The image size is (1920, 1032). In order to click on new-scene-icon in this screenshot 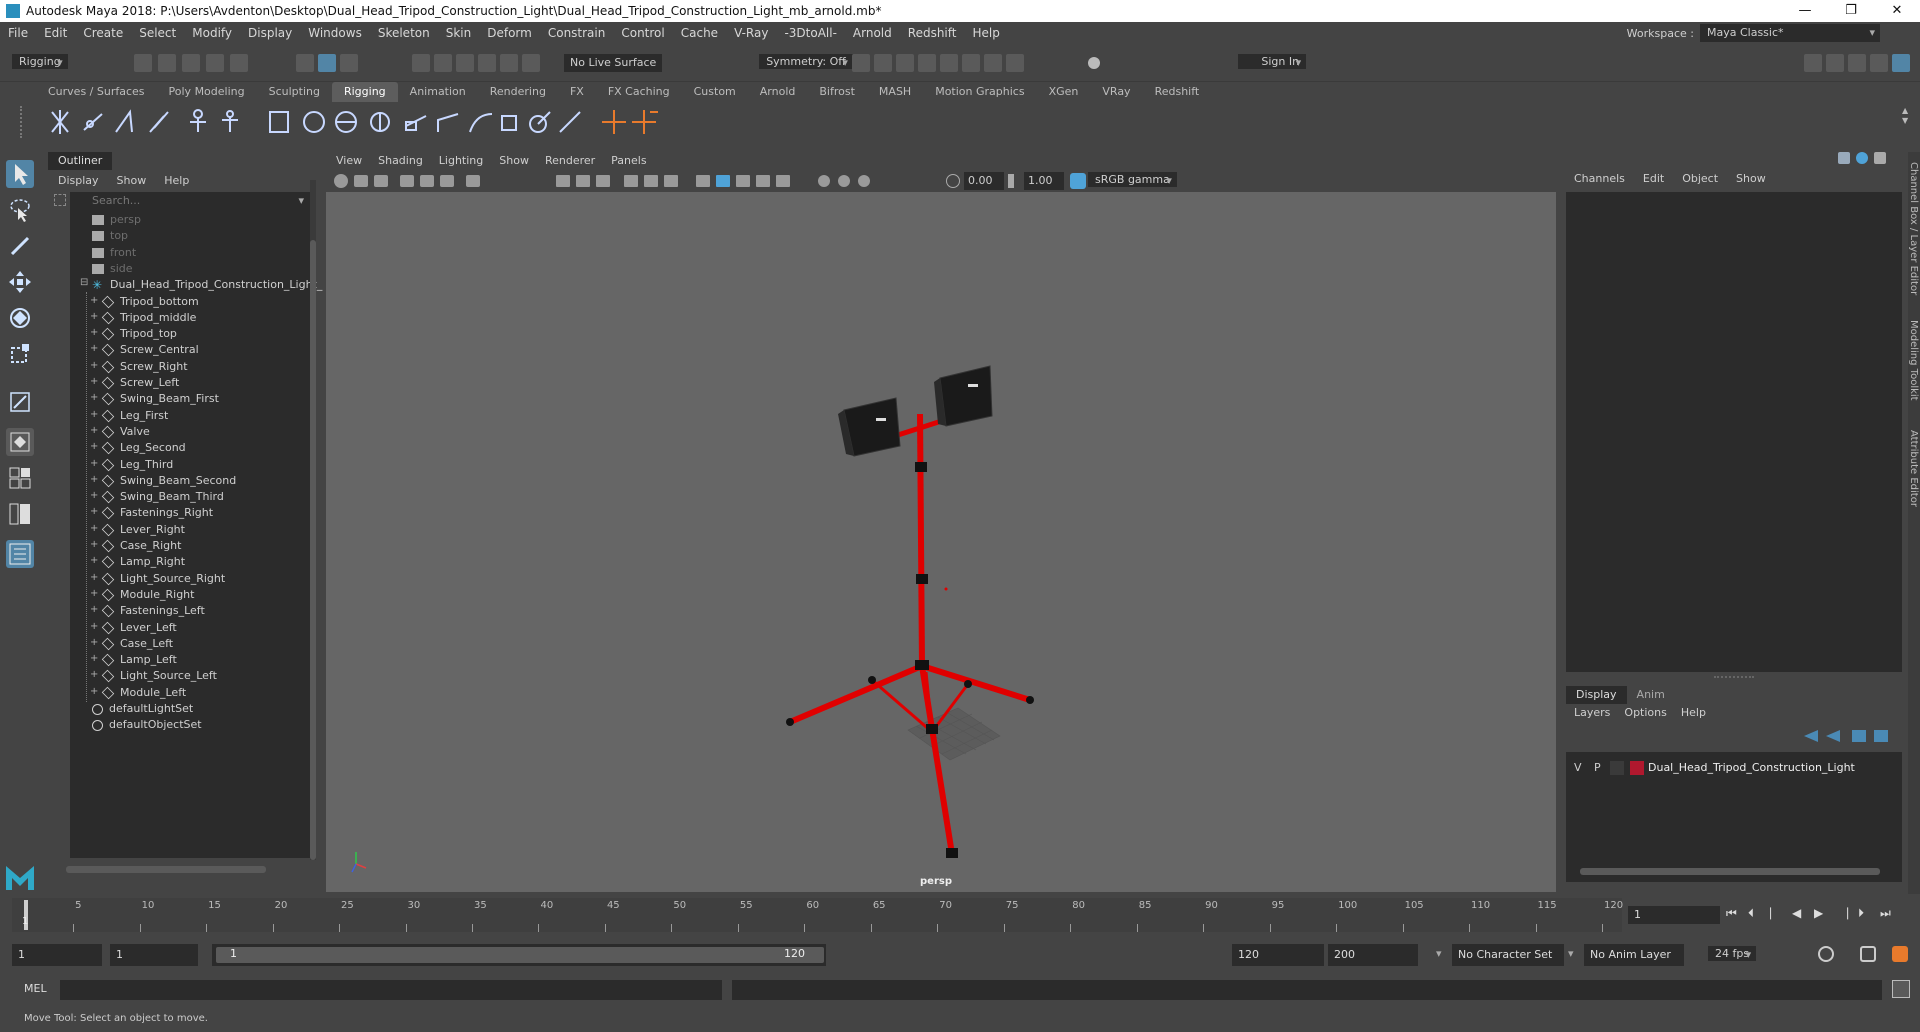, I will do `click(143, 63)`.